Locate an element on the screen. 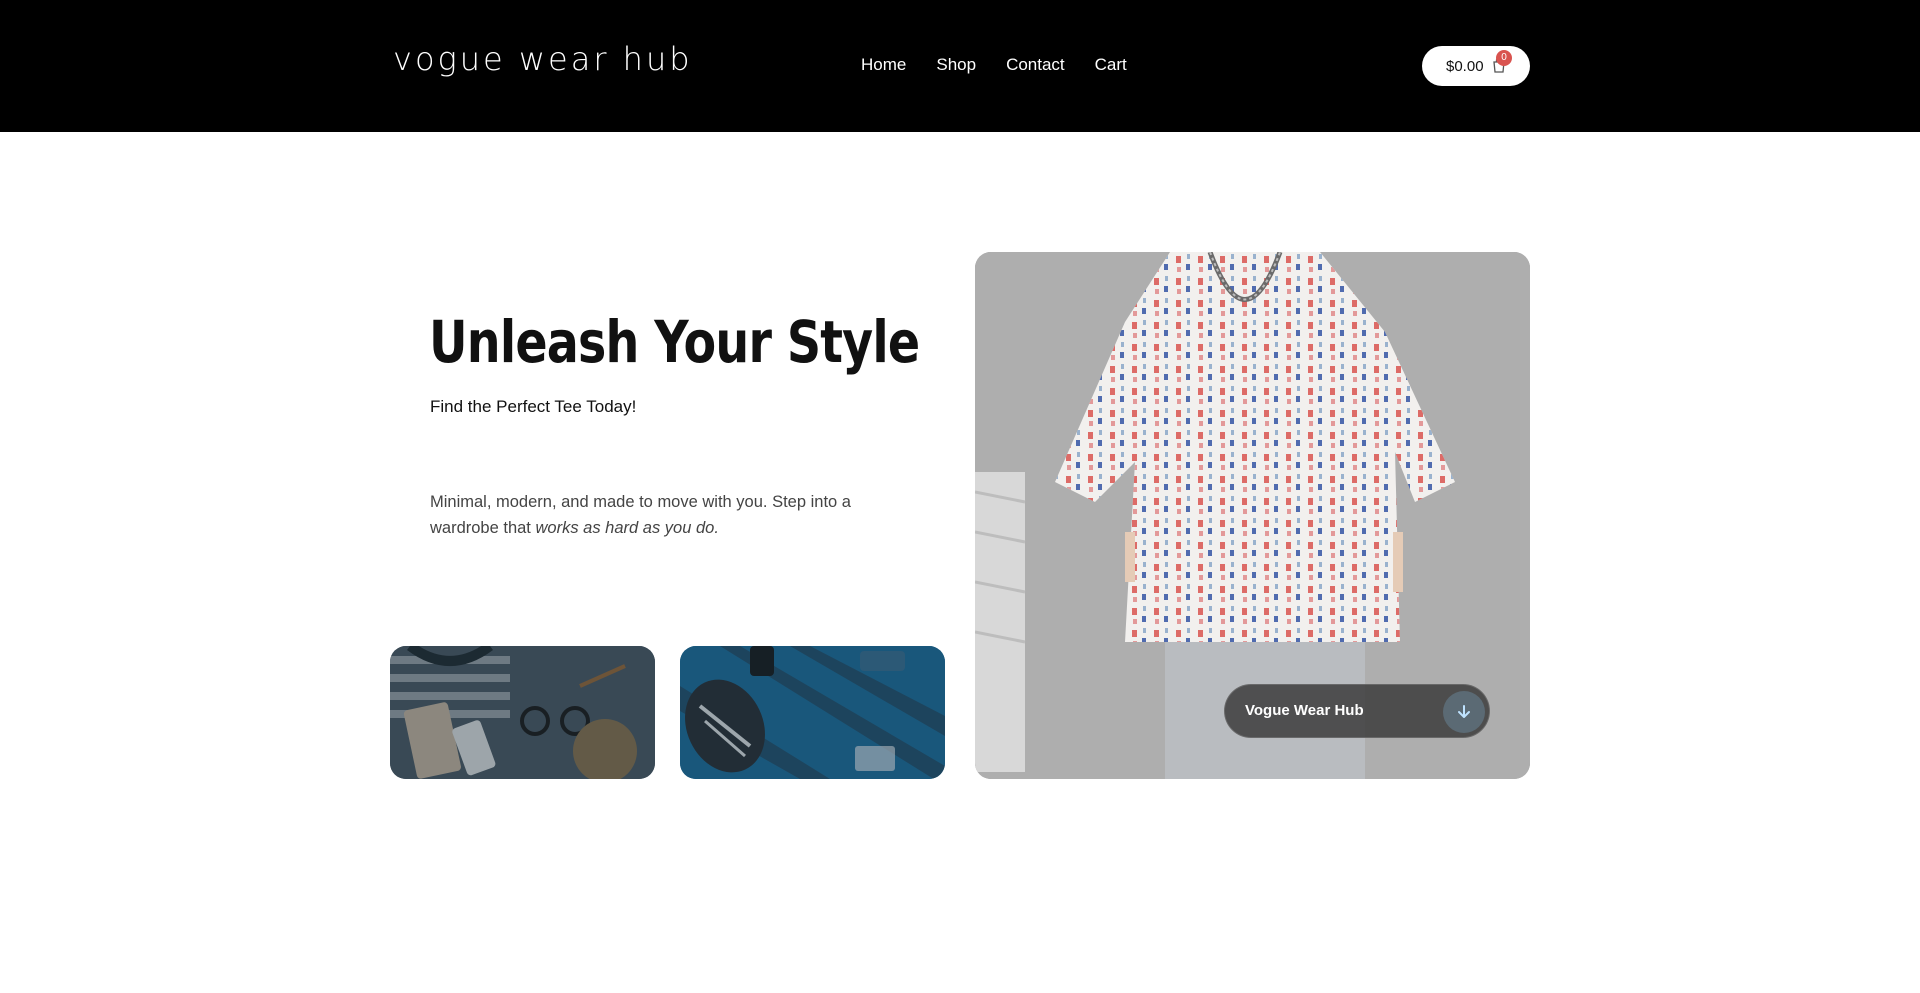  nav-cart: Cart is located at coordinates (1111, 65).